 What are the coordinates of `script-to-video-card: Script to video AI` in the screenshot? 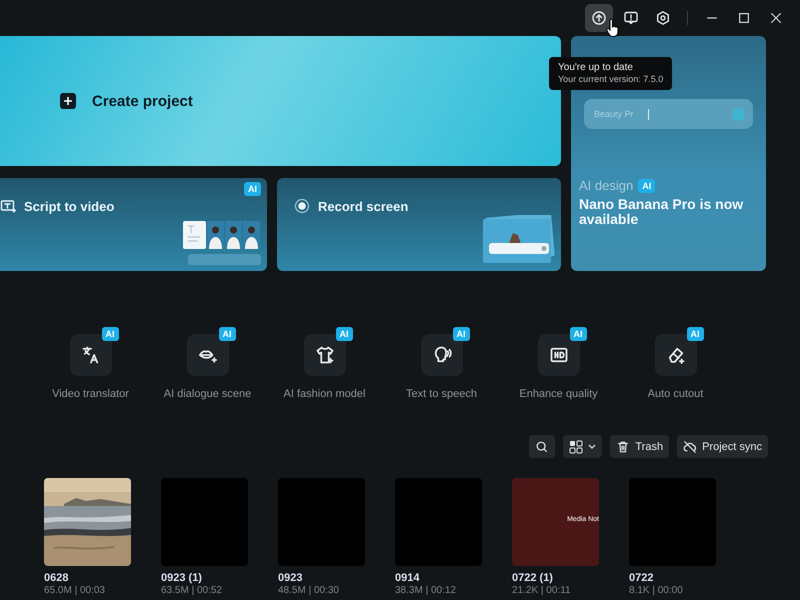 It's located at (133, 224).